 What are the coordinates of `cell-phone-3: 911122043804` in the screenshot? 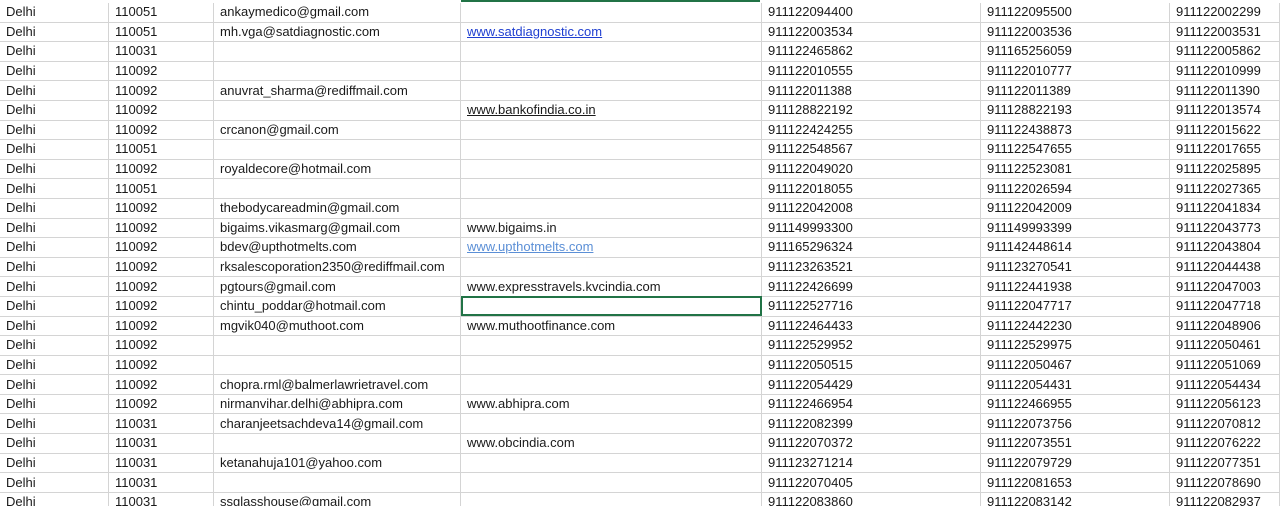 It's located at (1224, 247).